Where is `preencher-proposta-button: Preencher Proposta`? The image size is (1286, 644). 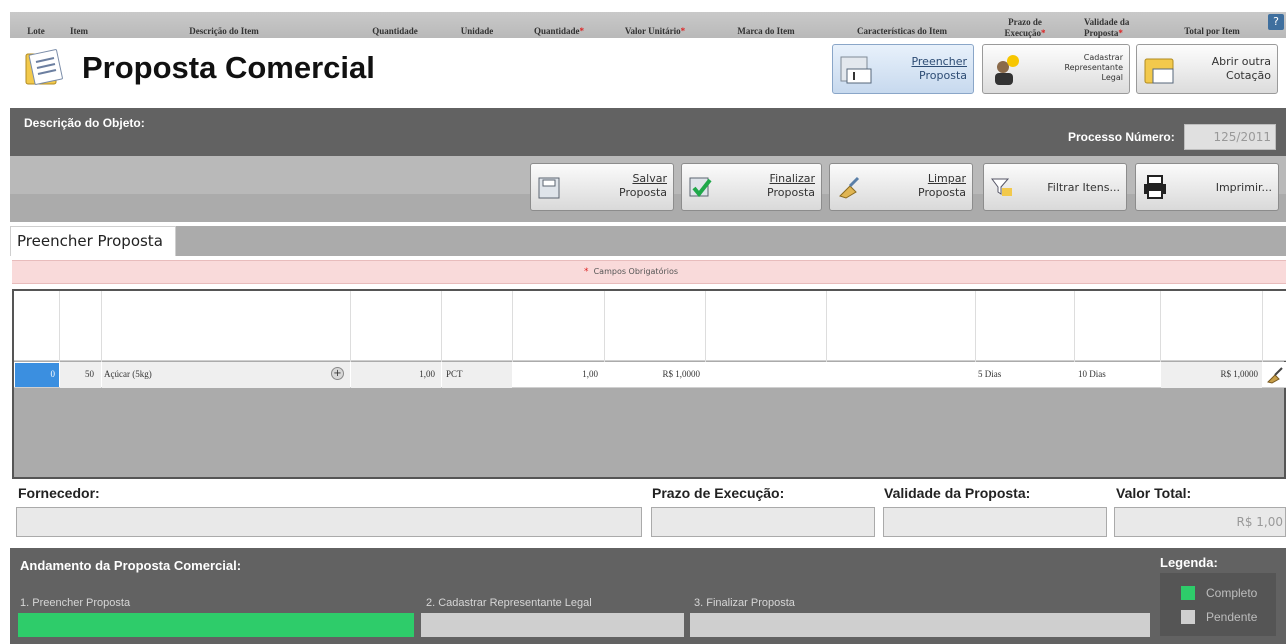 preencher-proposta-button: Preencher Proposta is located at coordinates (903, 69).